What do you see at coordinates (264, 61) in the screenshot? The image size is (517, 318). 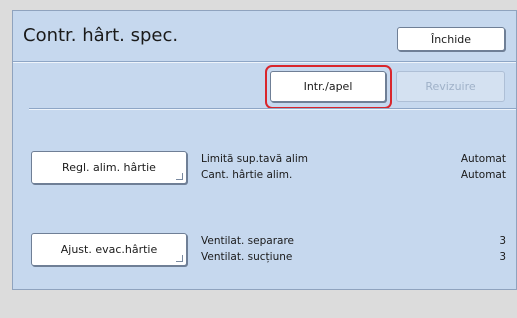 I see `header-divider` at bounding box center [264, 61].